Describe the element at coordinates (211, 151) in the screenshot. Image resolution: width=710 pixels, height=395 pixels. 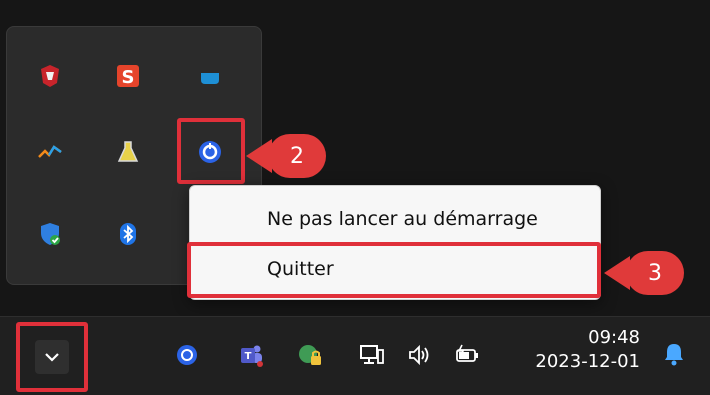
I see `selected-app-highlight` at that location.